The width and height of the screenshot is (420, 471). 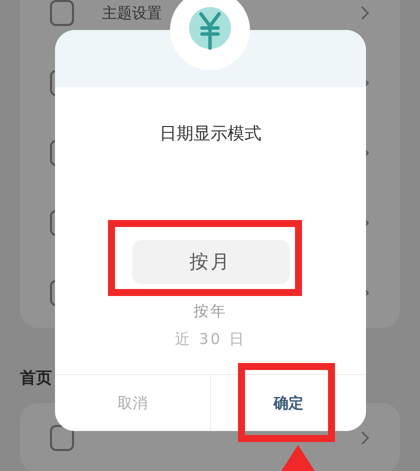 I want to click on picker-option: 近 30 日, so click(x=210, y=339).